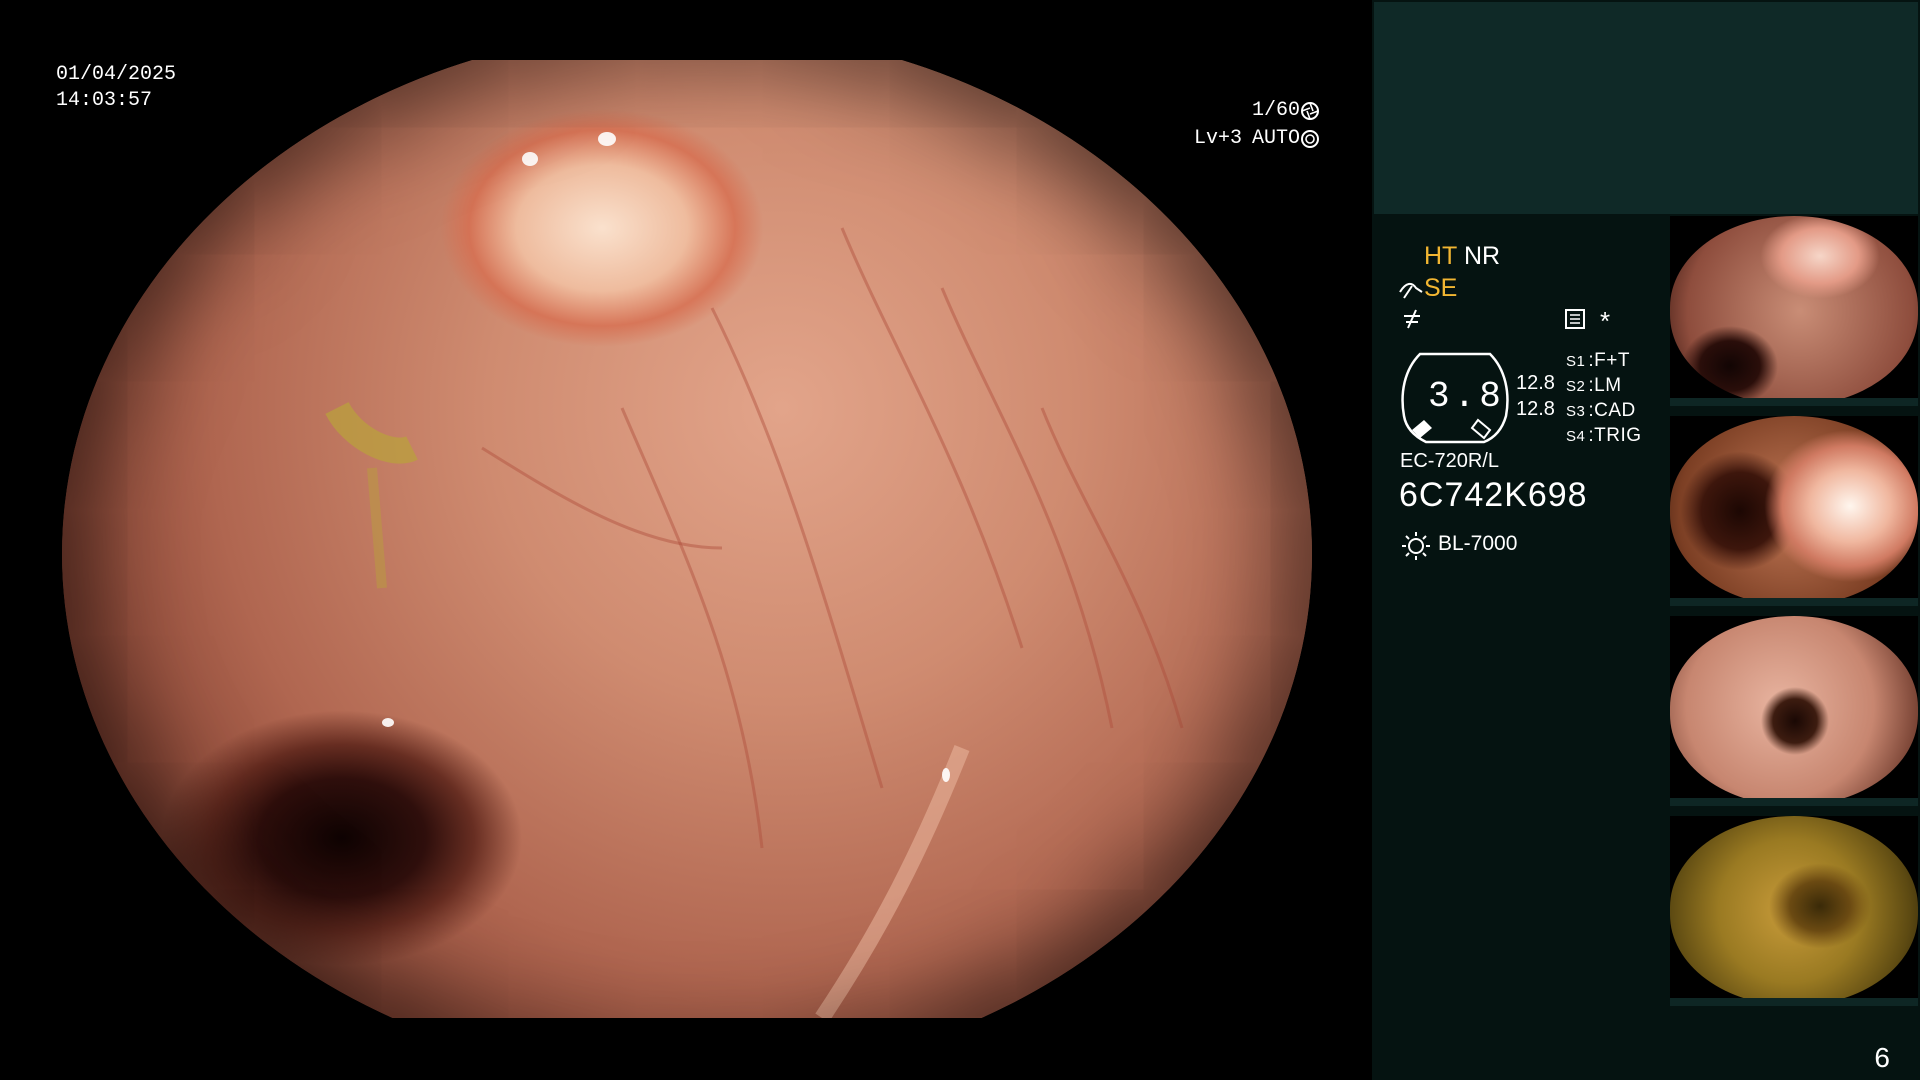 This screenshot has height=1080, width=1920. Describe the element at coordinates (1310, 111) in the screenshot. I see `aperture-icon` at that location.